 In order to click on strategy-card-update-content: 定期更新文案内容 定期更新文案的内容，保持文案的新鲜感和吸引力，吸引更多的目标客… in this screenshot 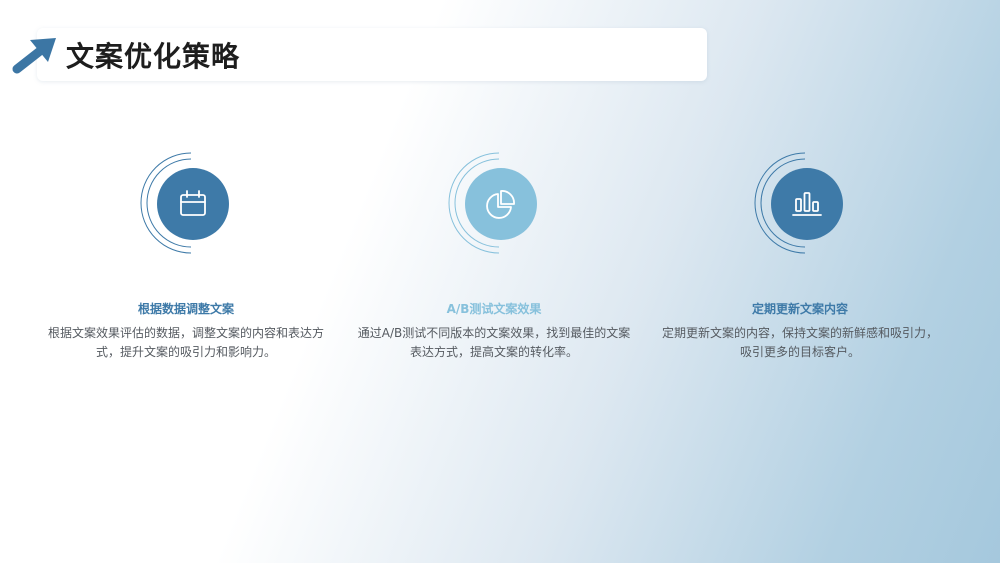, I will do `click(800, 265)`.